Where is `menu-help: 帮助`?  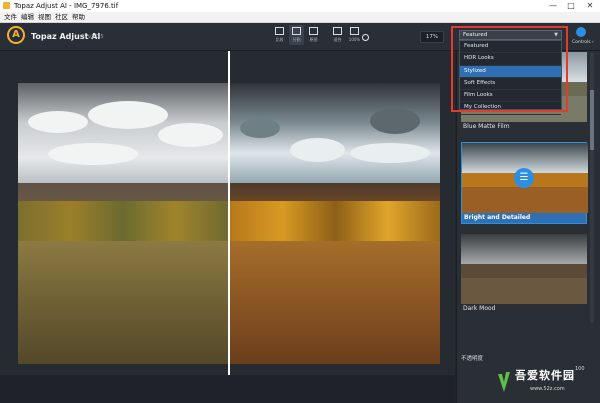
menu-help: 帮助 is located at coordinates (78, 17).